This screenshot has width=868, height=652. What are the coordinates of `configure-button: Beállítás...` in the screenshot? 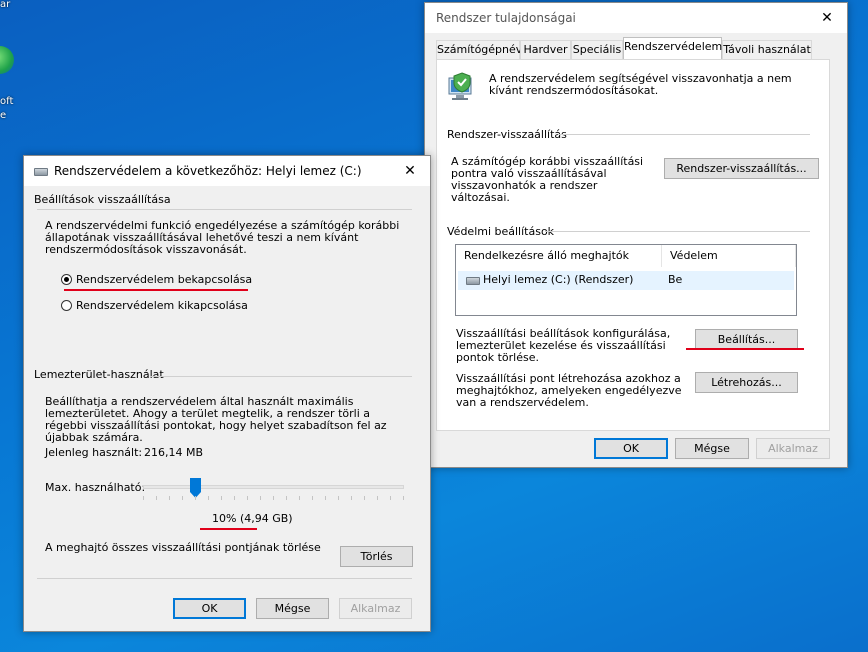 It's located at (746, 339).